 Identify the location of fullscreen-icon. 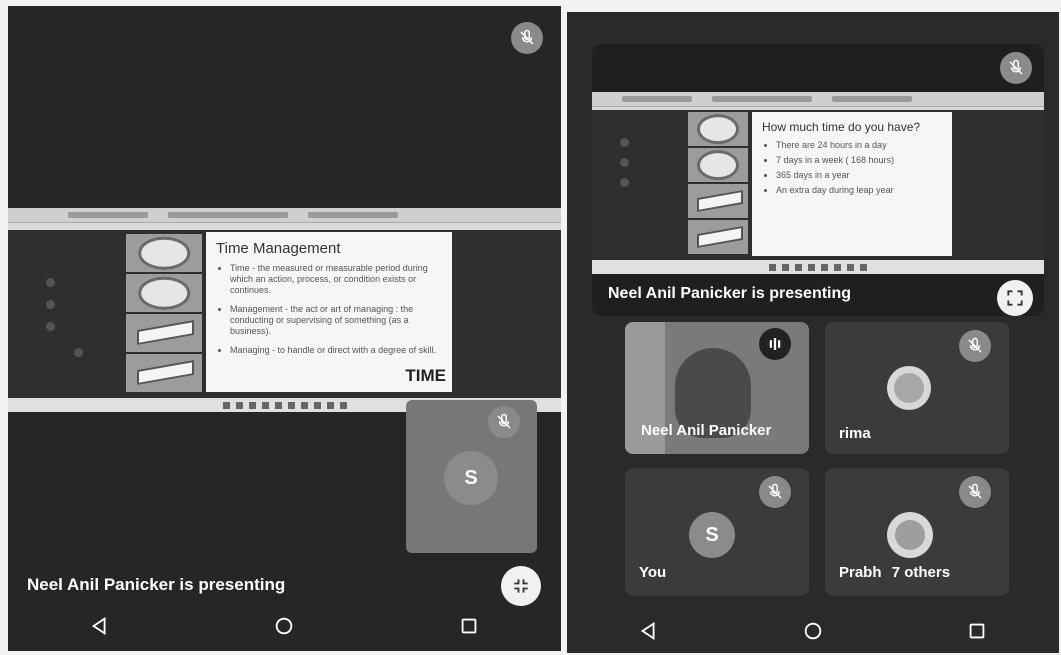
(1015, 298).